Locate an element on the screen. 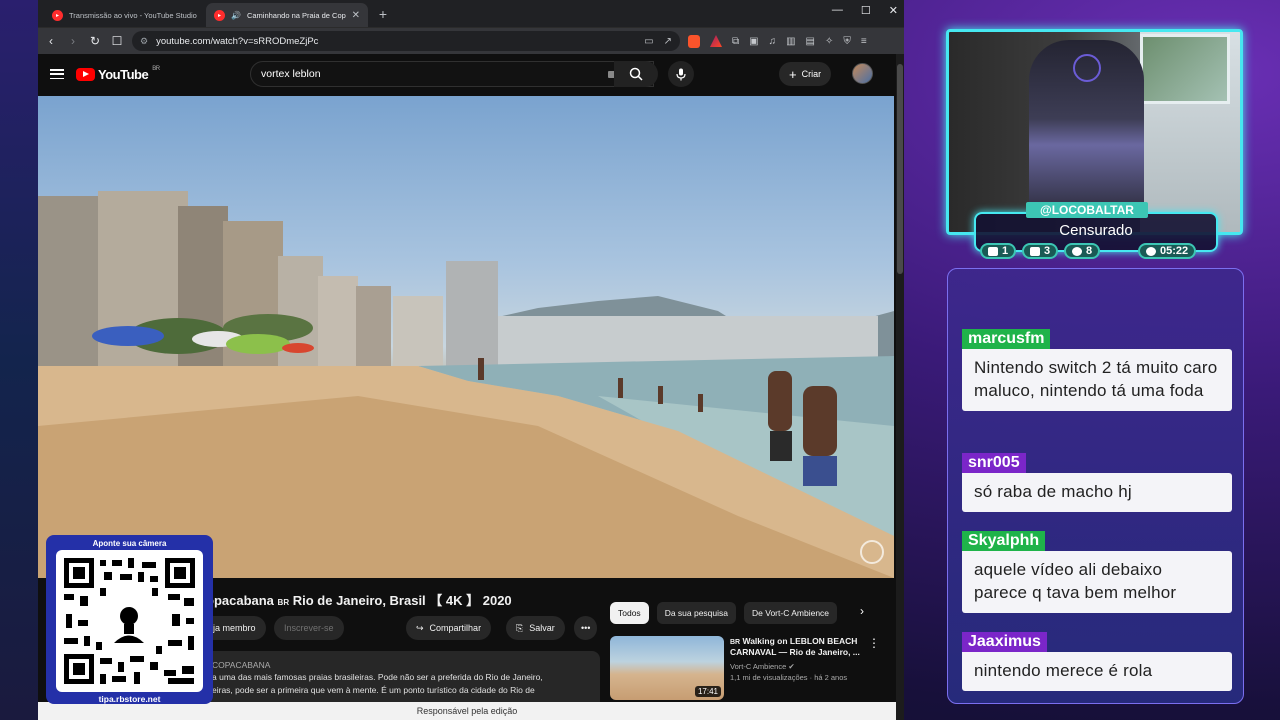 The width and height of the screenshot is (1280, 720). save-label: Salvar is located at coordinates (542, 628).